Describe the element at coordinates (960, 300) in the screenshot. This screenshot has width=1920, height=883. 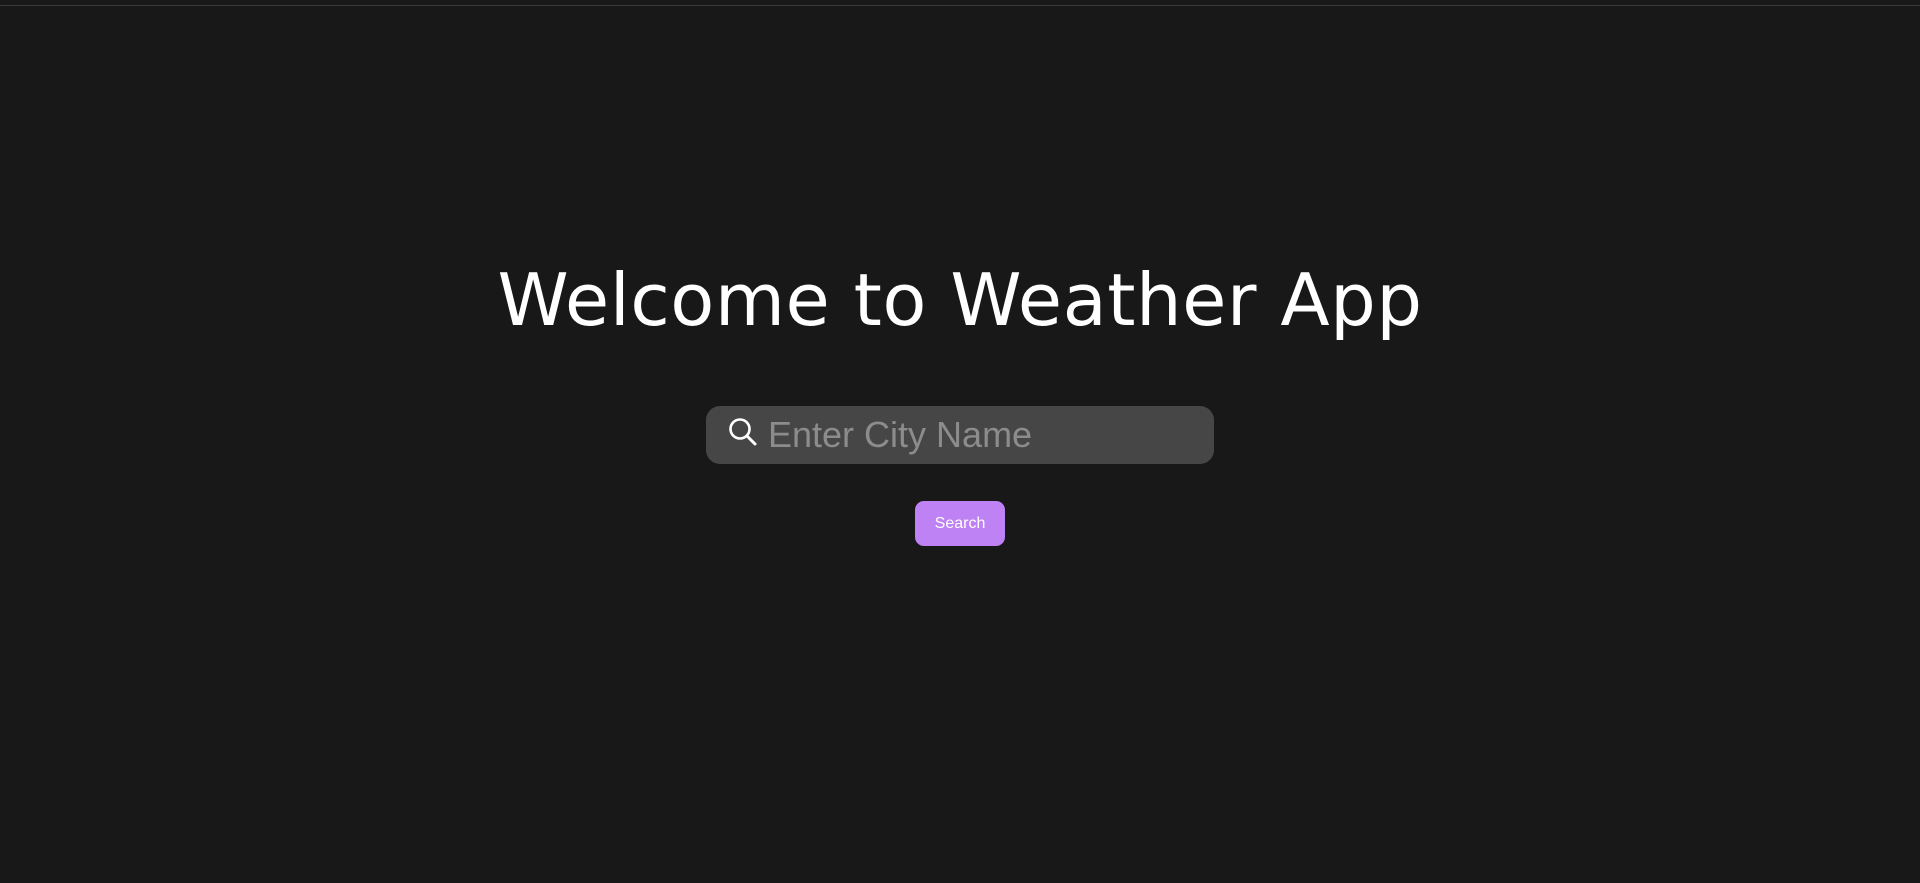
I see `page-title: Welcome to Weather App` at that location.